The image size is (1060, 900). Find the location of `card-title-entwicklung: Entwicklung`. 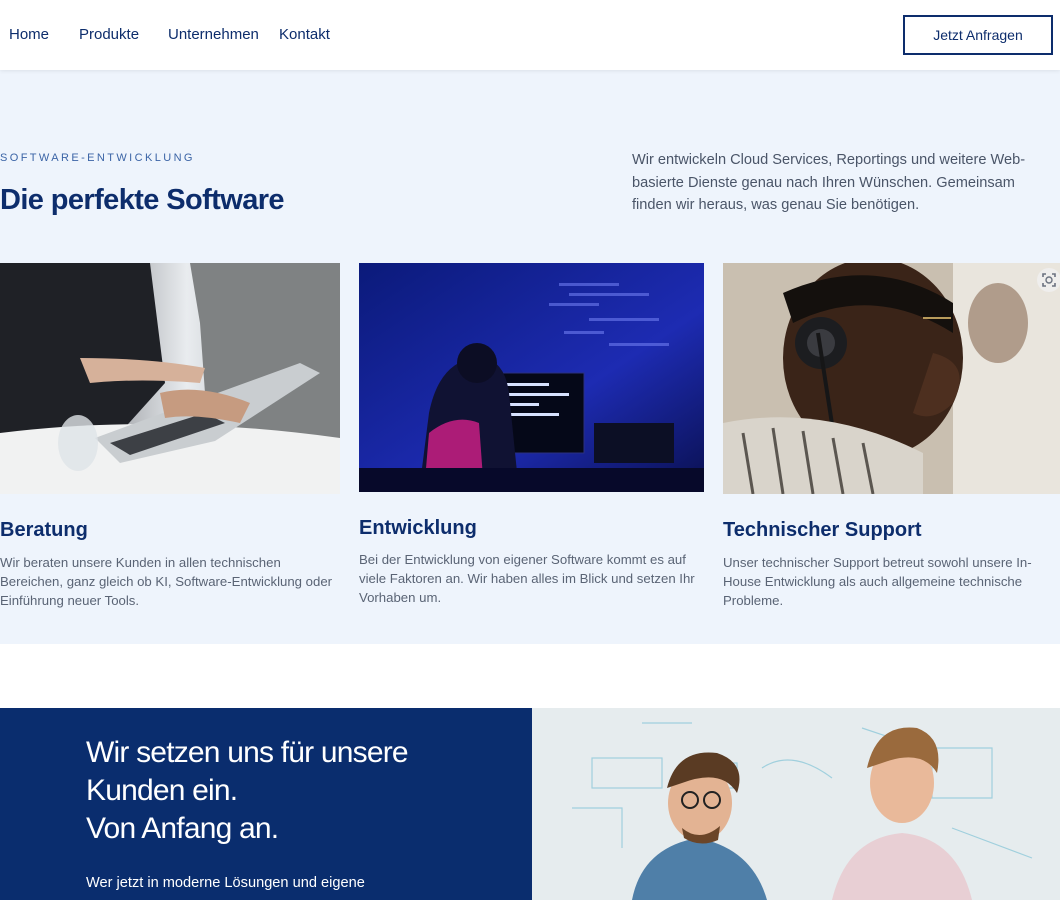

card-title-entwicklung: Entwicklung is located at coordinates (418, 528).